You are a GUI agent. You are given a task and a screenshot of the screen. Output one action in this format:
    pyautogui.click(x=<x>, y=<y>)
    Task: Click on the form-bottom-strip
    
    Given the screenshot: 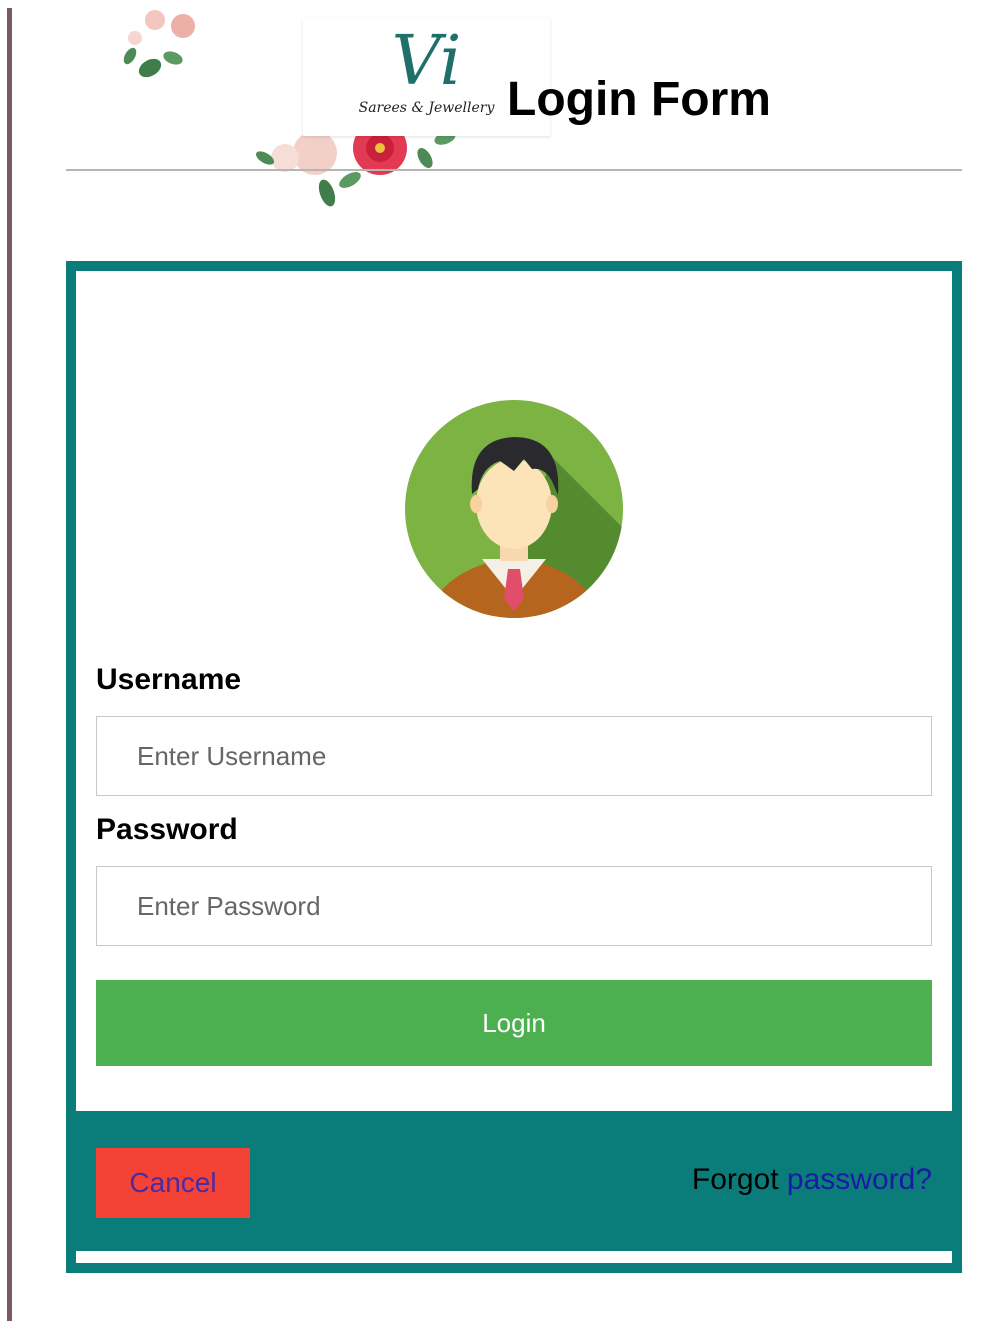 What is the action you would take?
    pyautogui.click(x=514, y=1257)
    